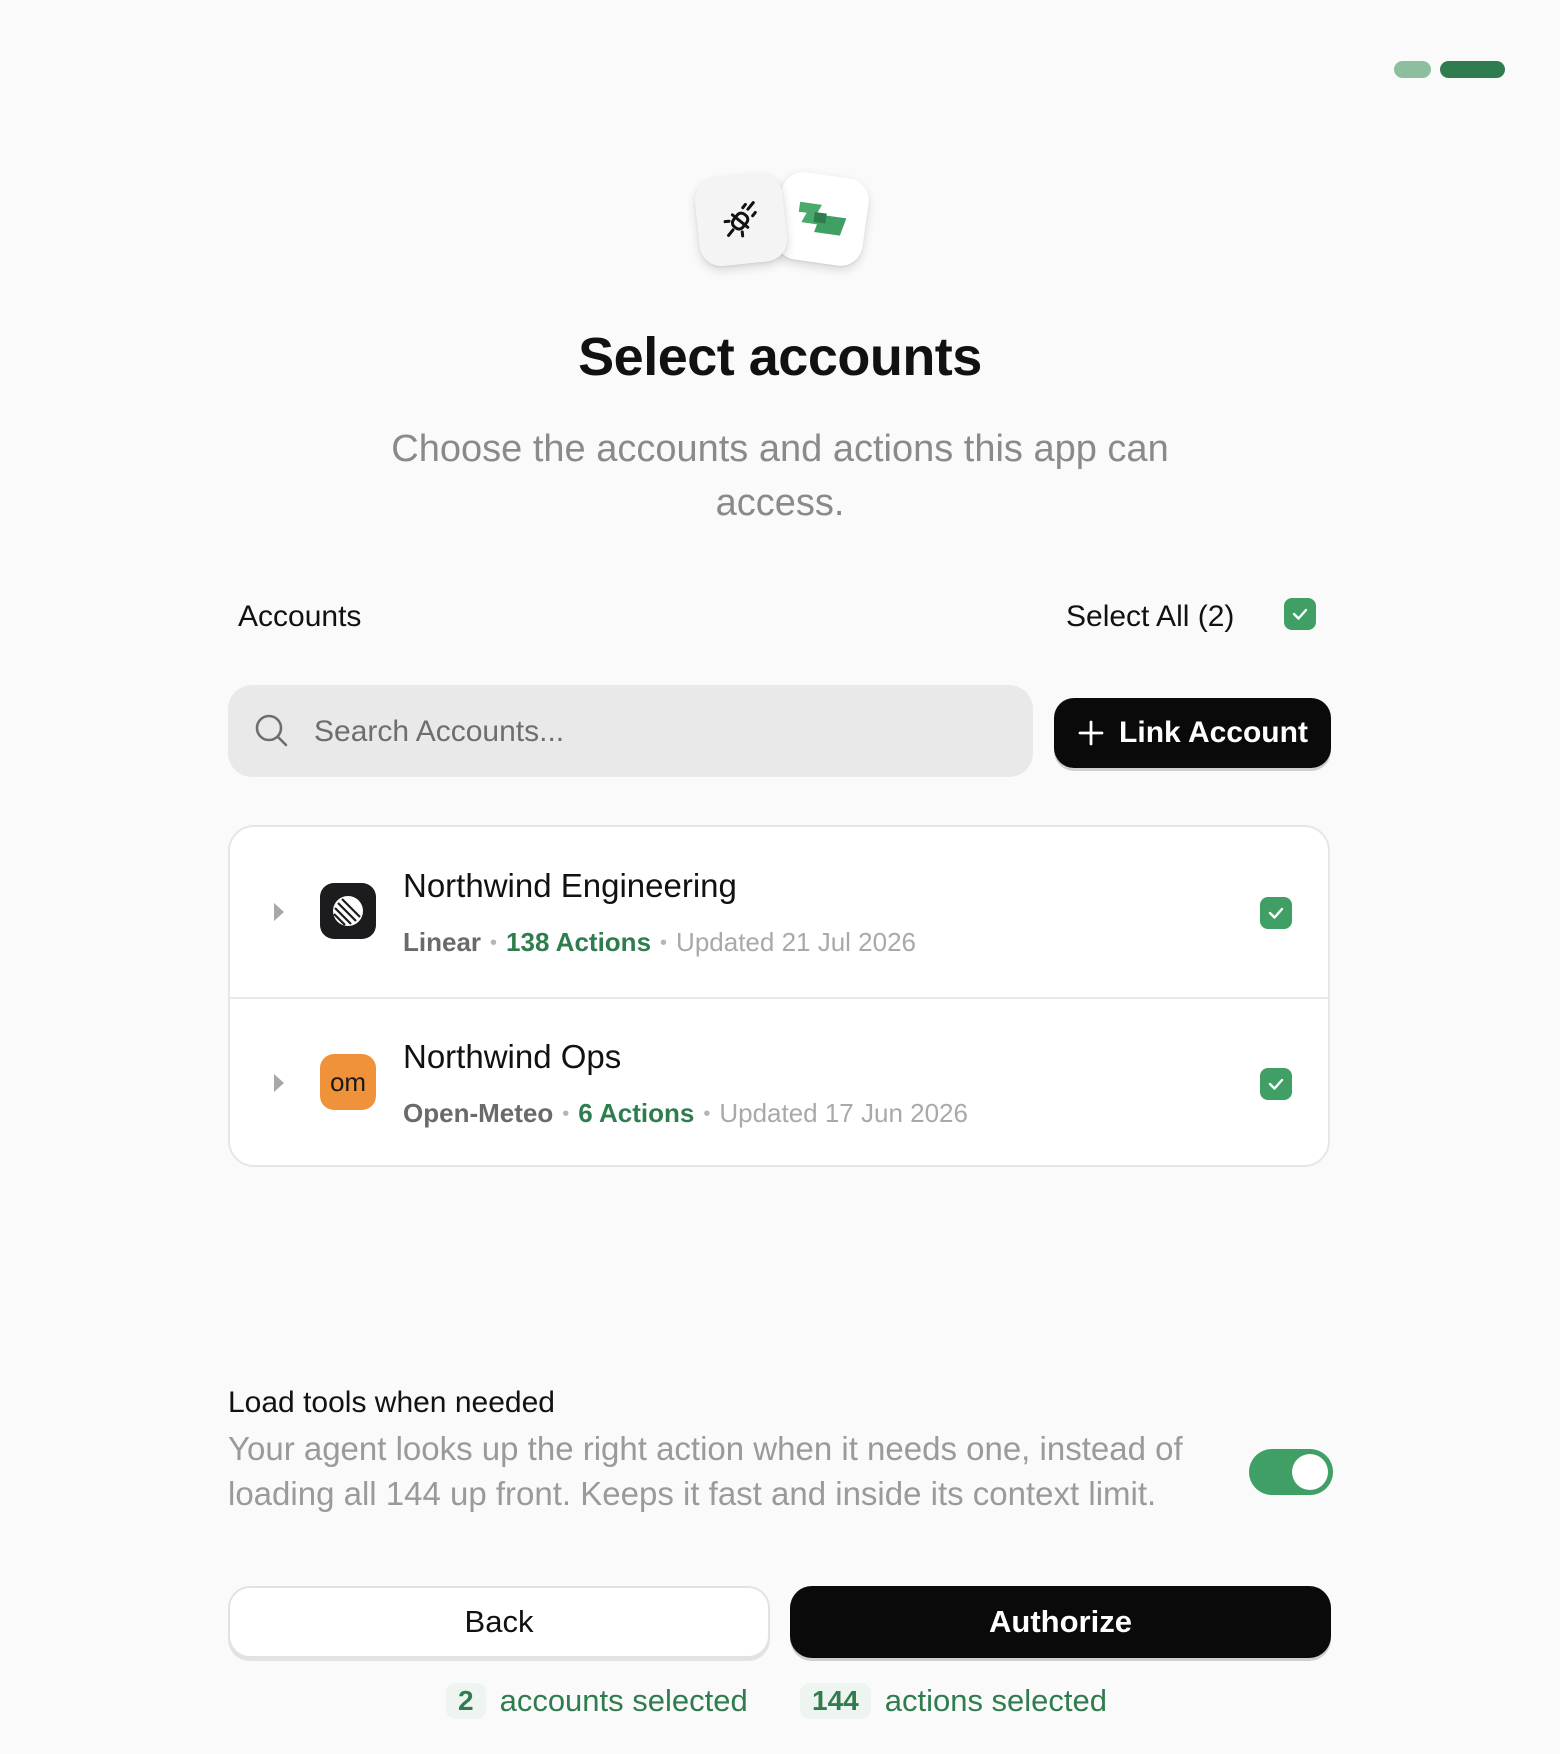 The width and height of the screenshot is (1560, 1754). What do you see at coordinates (1091, 733) in the screenshot?
I see `plus-icon` at bounding box center [1091, 733].